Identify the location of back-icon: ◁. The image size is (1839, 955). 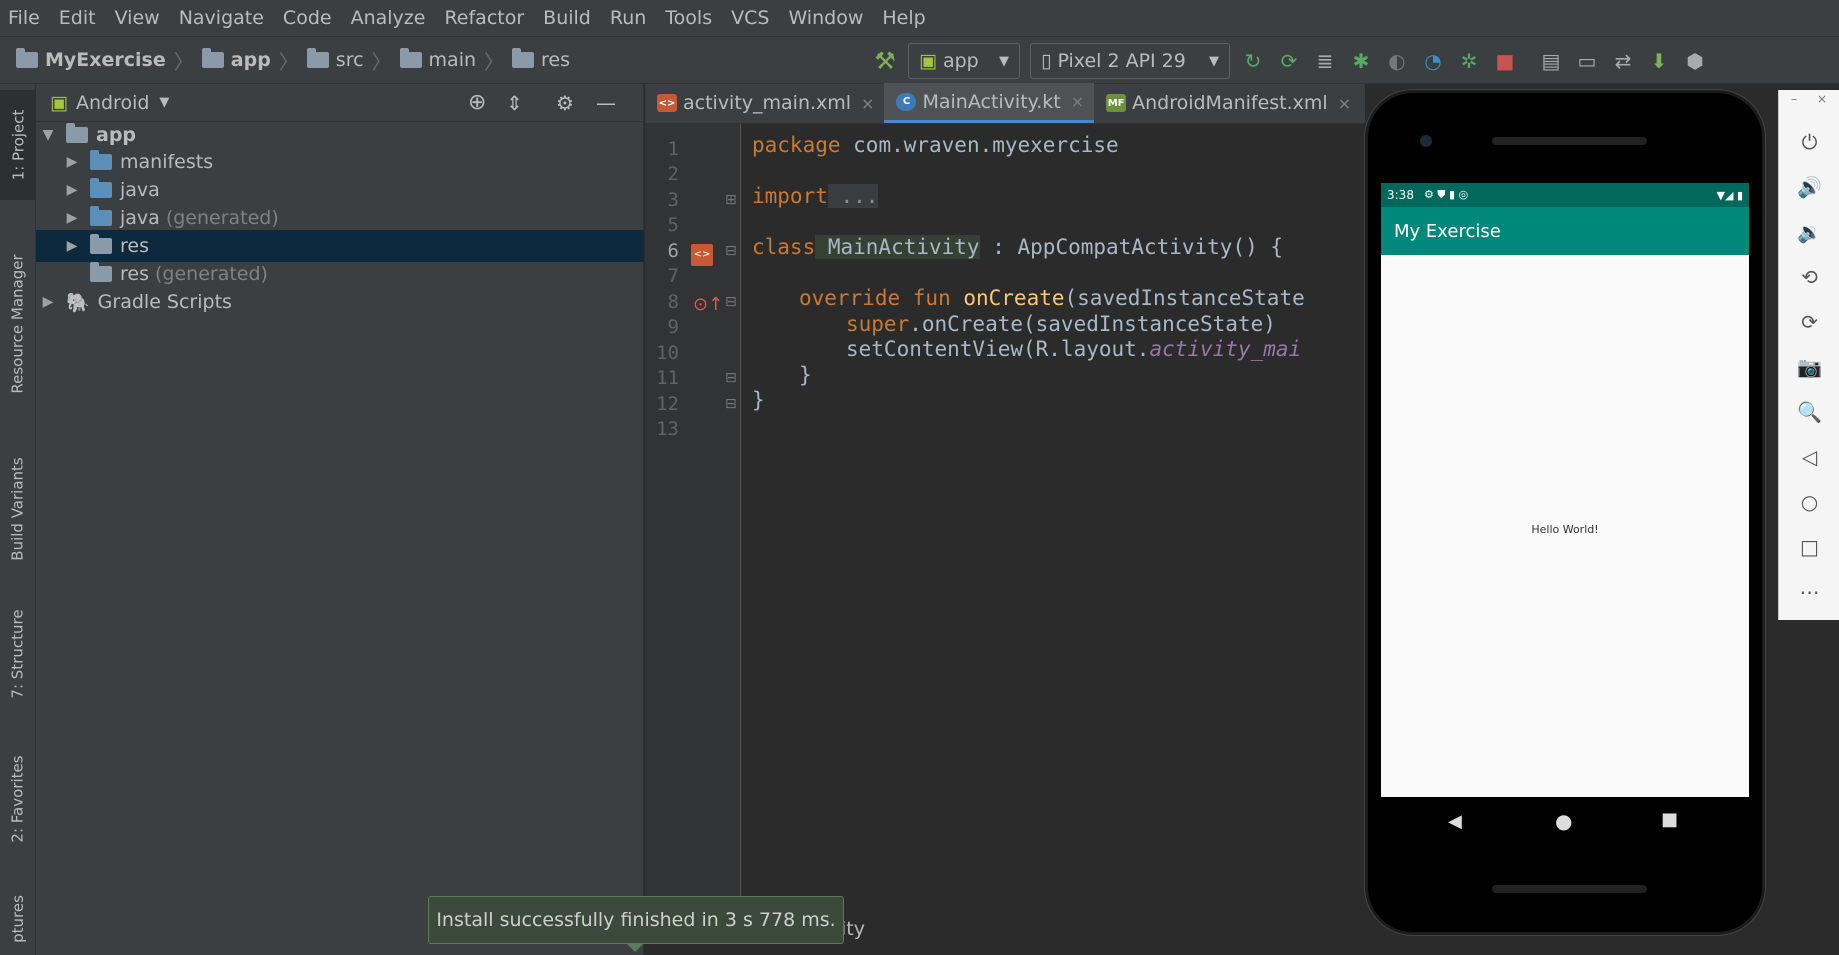
(1809, 457).